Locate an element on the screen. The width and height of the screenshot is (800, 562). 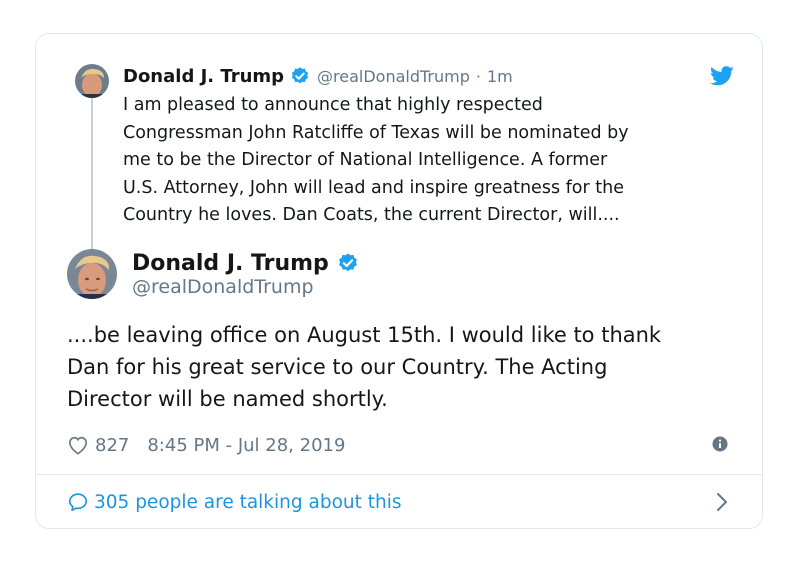
parent-tweet-time: 1m is located at coordinates (500, 76).